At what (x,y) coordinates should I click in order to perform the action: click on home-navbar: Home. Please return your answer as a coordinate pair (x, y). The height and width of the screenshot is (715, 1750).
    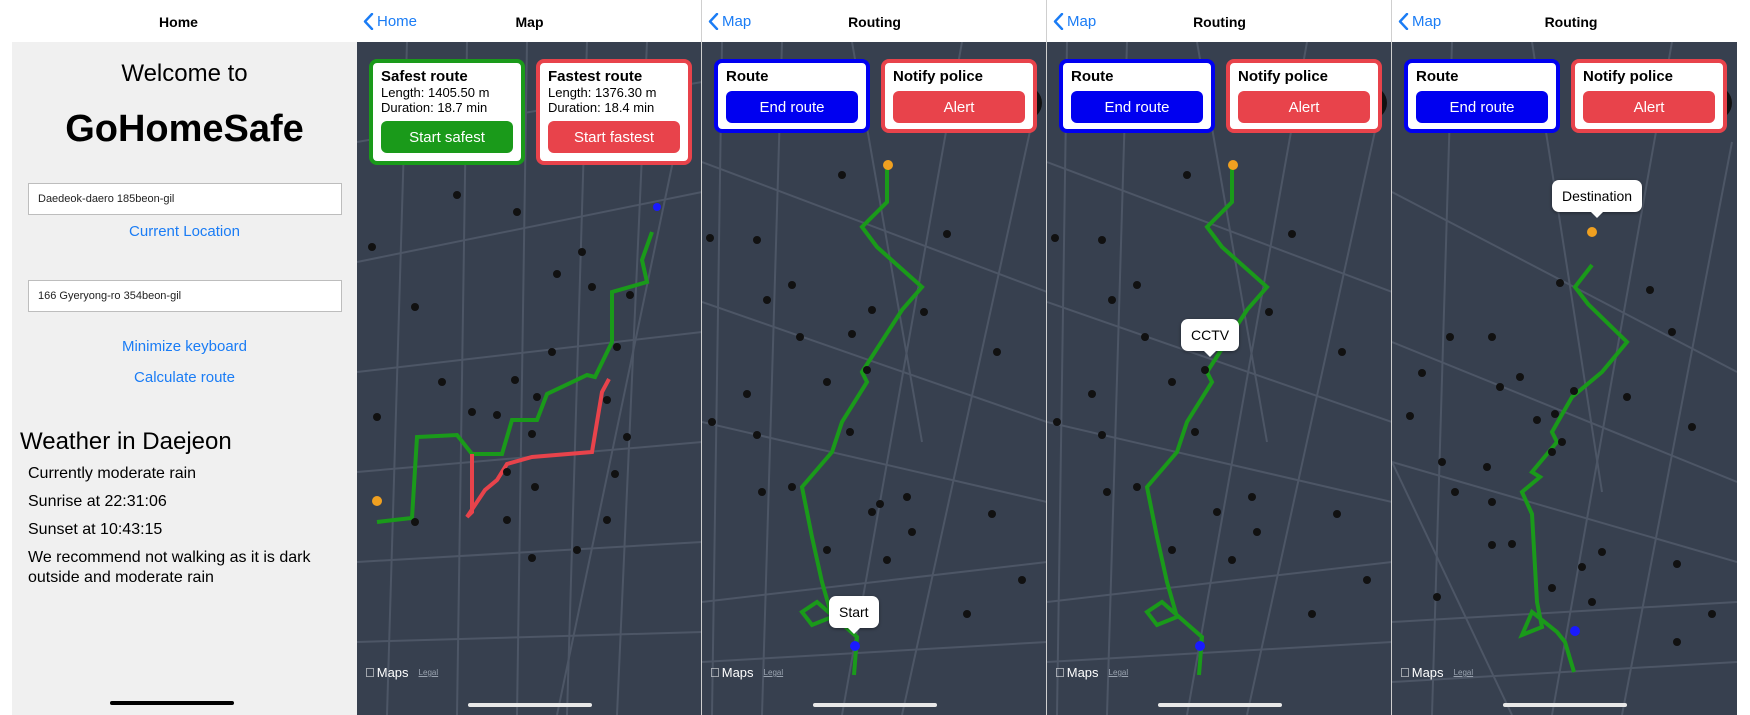
    Looking at the image, I should click on (178, 21).